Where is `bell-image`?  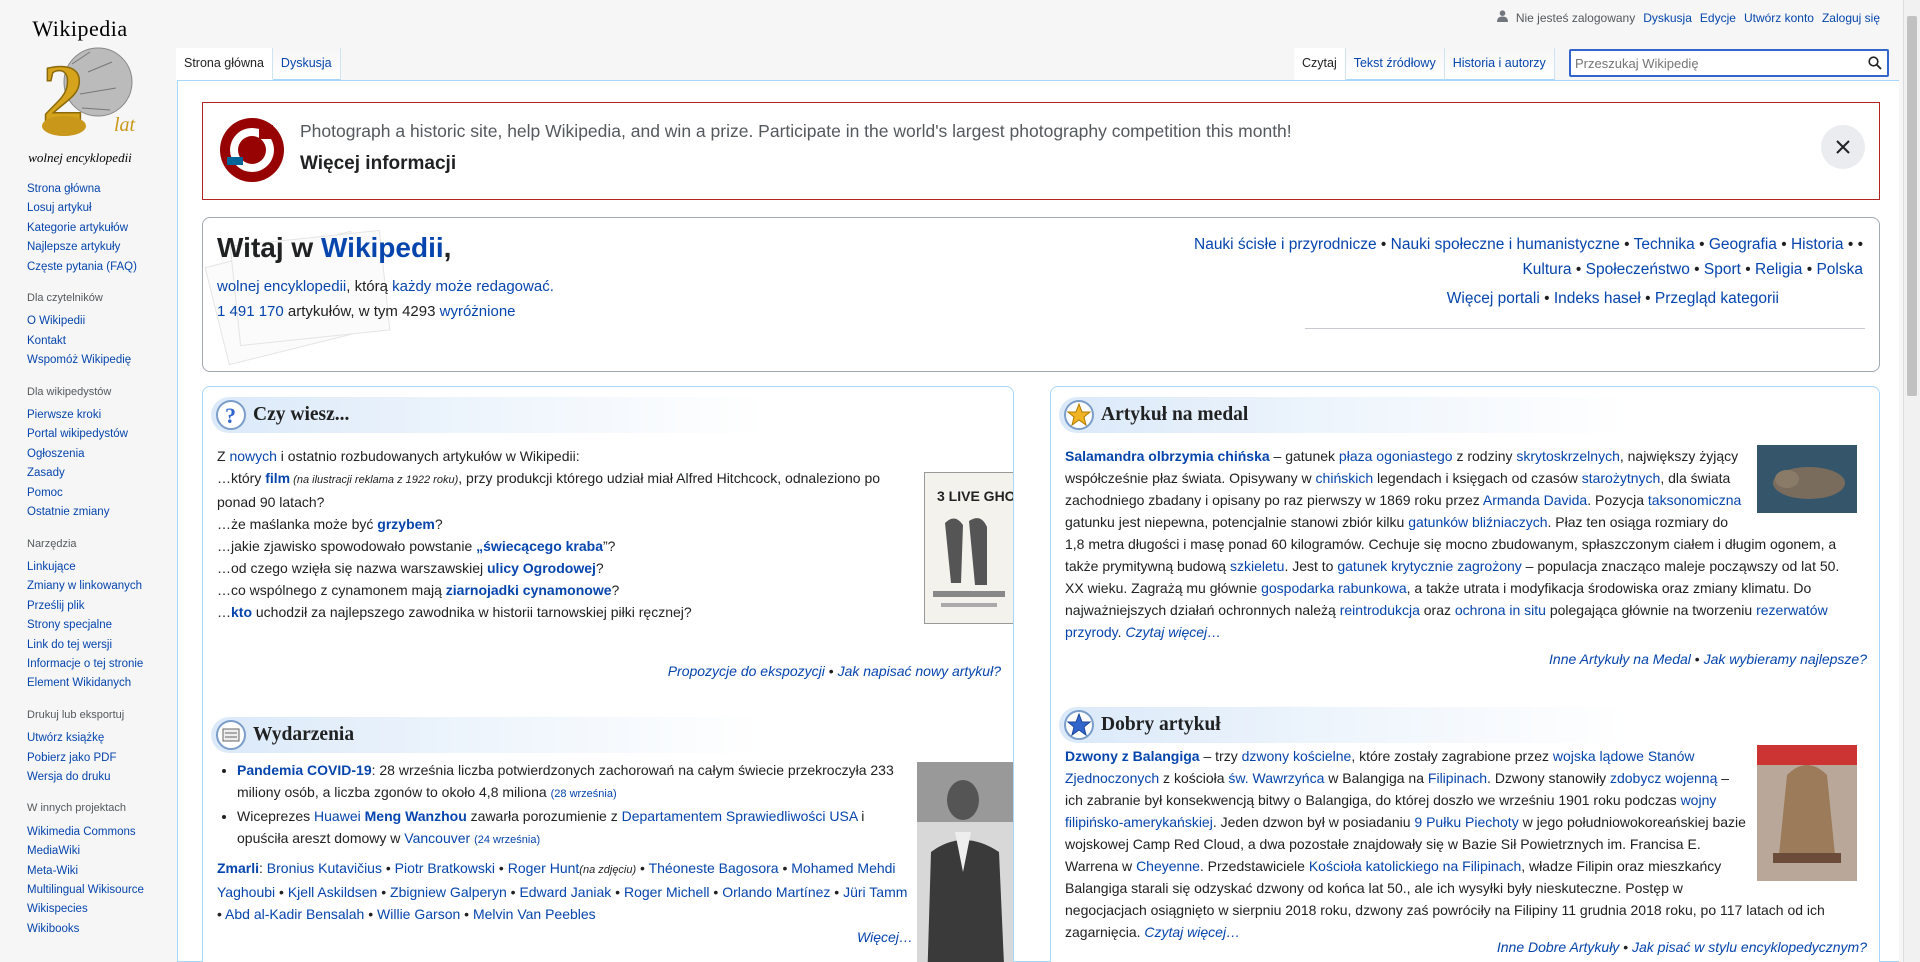
bell-image is located at coordinates (1807, 813).